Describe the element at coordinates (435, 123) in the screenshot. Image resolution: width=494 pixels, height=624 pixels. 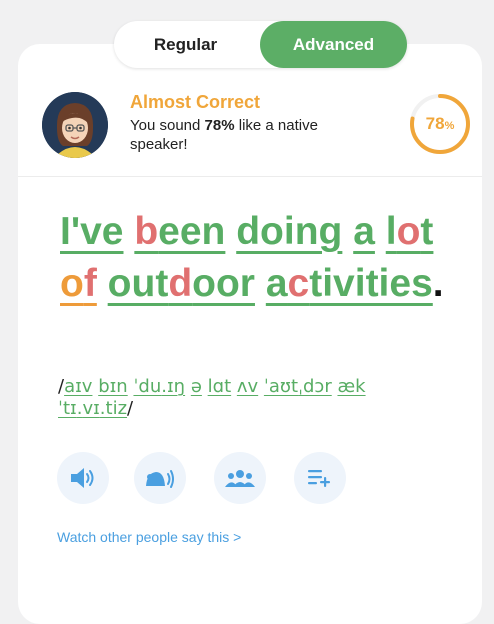
I see `score-value: 78` at that location.